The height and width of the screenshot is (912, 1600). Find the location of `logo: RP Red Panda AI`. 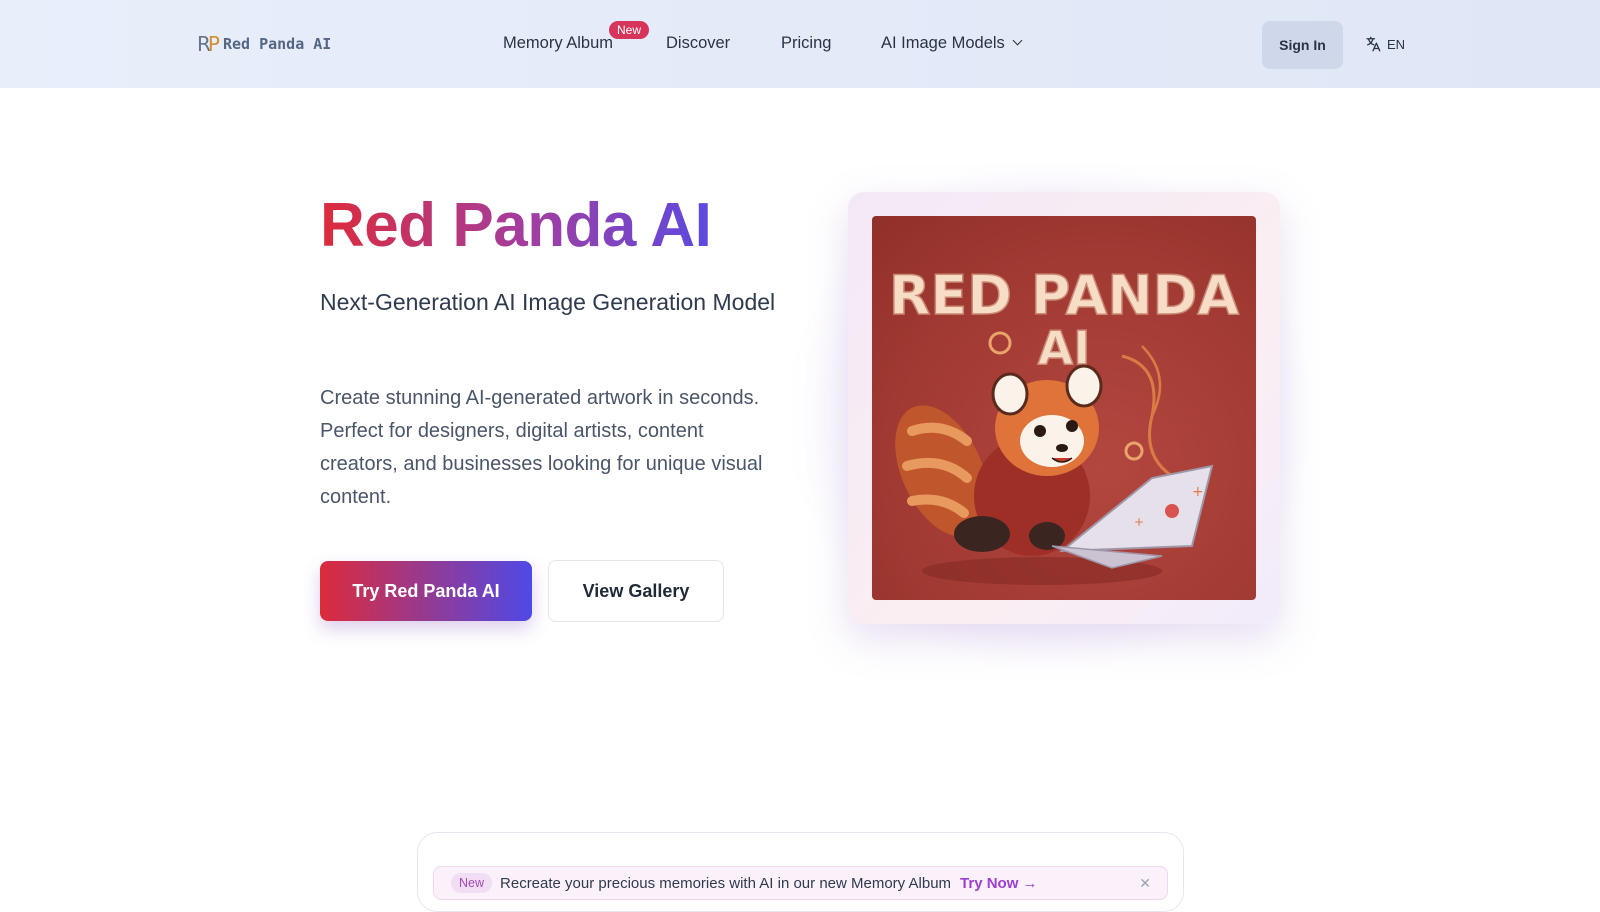

logo: RP Red Panda AI is located at coordinates (264, 44).